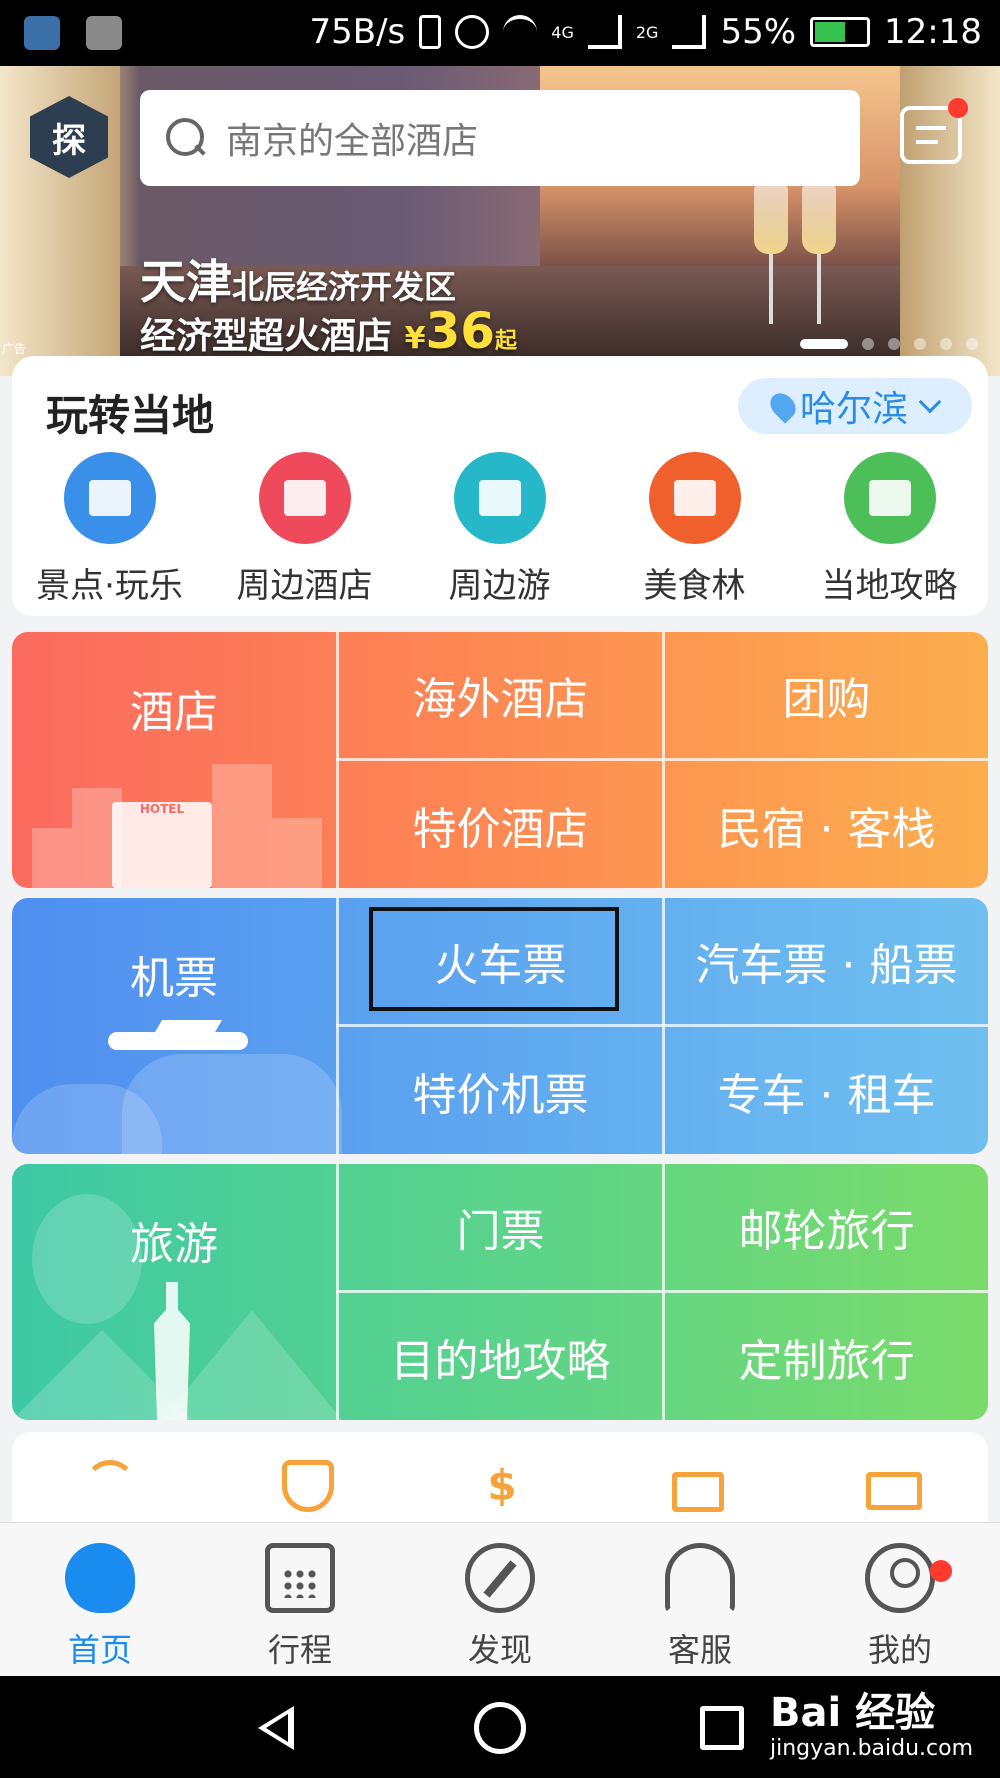 The width and height of the screenshot is (1000, 1778). I want to click on currency-exchange-icon: $, so click(502, 1486).